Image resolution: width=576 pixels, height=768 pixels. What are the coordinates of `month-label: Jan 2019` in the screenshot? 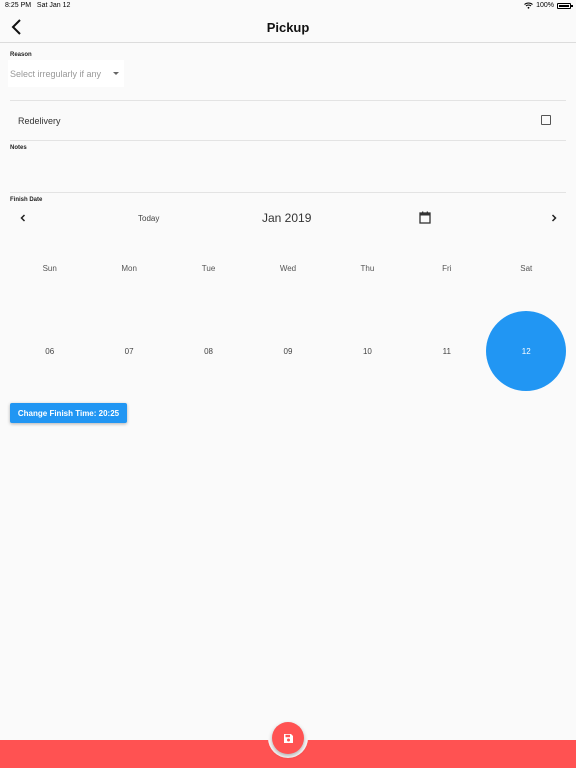 It's located at (287, 218).